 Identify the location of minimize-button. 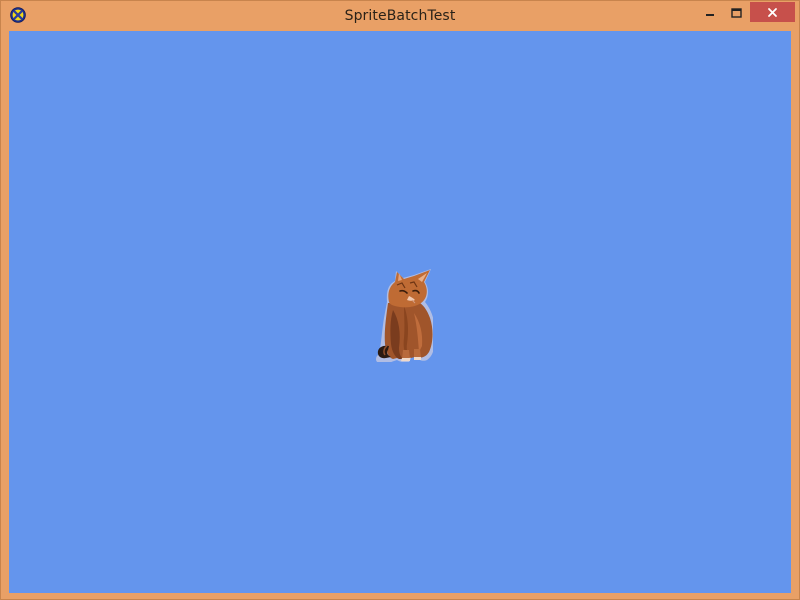
(710, 12).